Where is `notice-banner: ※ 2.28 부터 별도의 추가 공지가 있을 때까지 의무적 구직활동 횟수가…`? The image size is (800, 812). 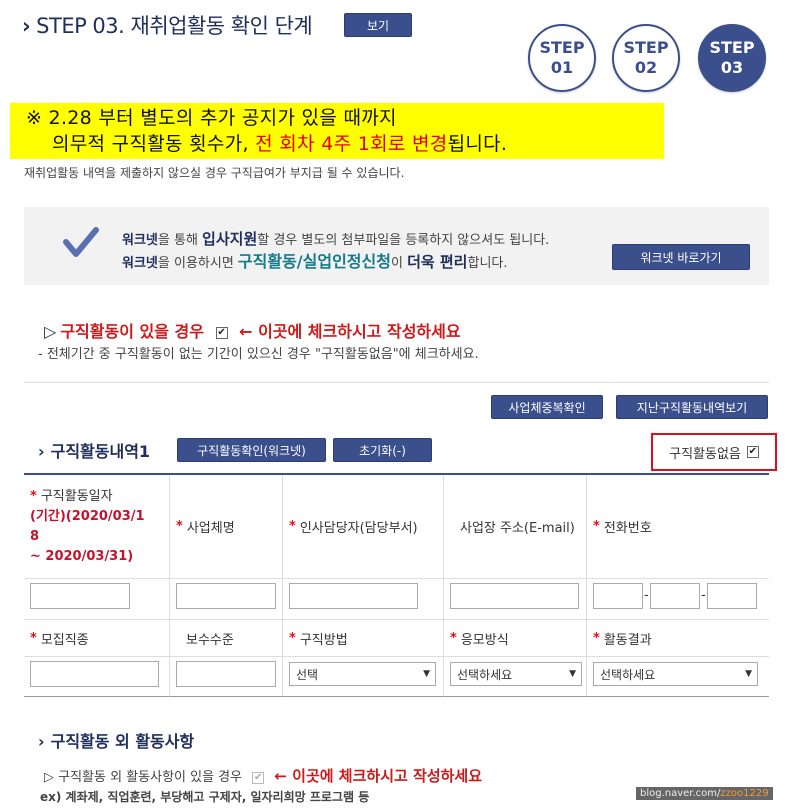
notice-banner: ※ 2.28 부터 별도의 추가 공지가 있을 때까지 의무적 구직활동 횟수가… is located at coordinates (337, 131).